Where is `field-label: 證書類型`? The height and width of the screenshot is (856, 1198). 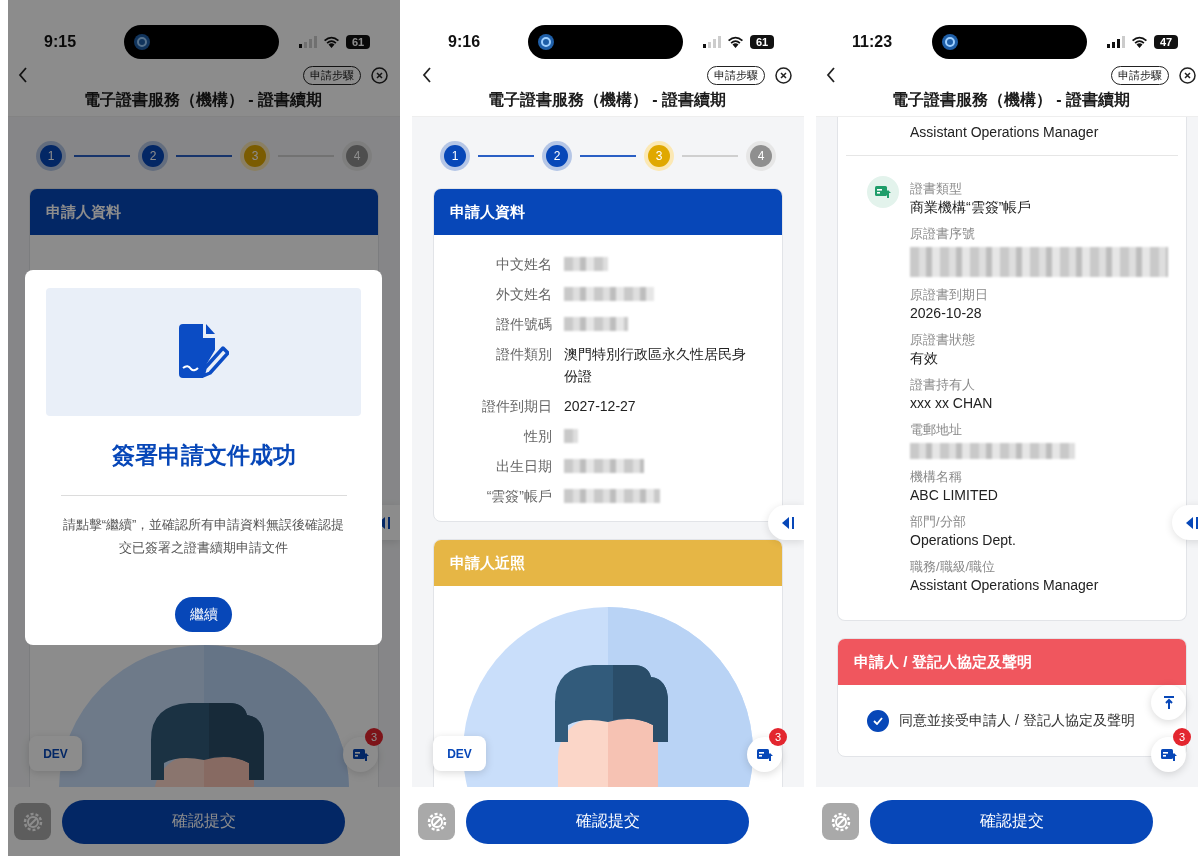
field-label: 證書類型 is located at coordinates (936, 189).